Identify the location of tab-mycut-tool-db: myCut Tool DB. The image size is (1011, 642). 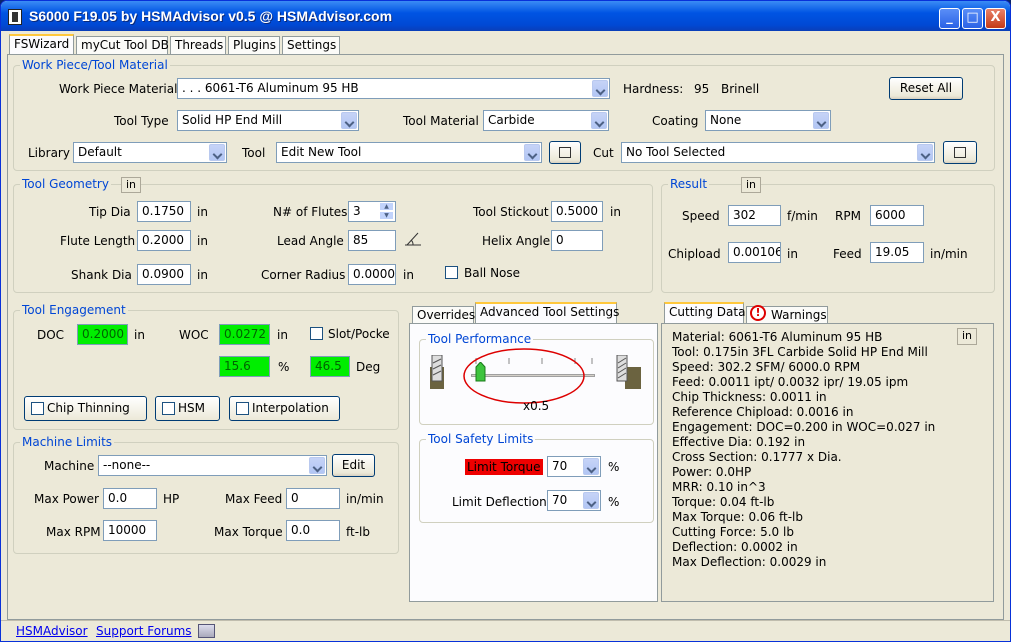
(122, 45).